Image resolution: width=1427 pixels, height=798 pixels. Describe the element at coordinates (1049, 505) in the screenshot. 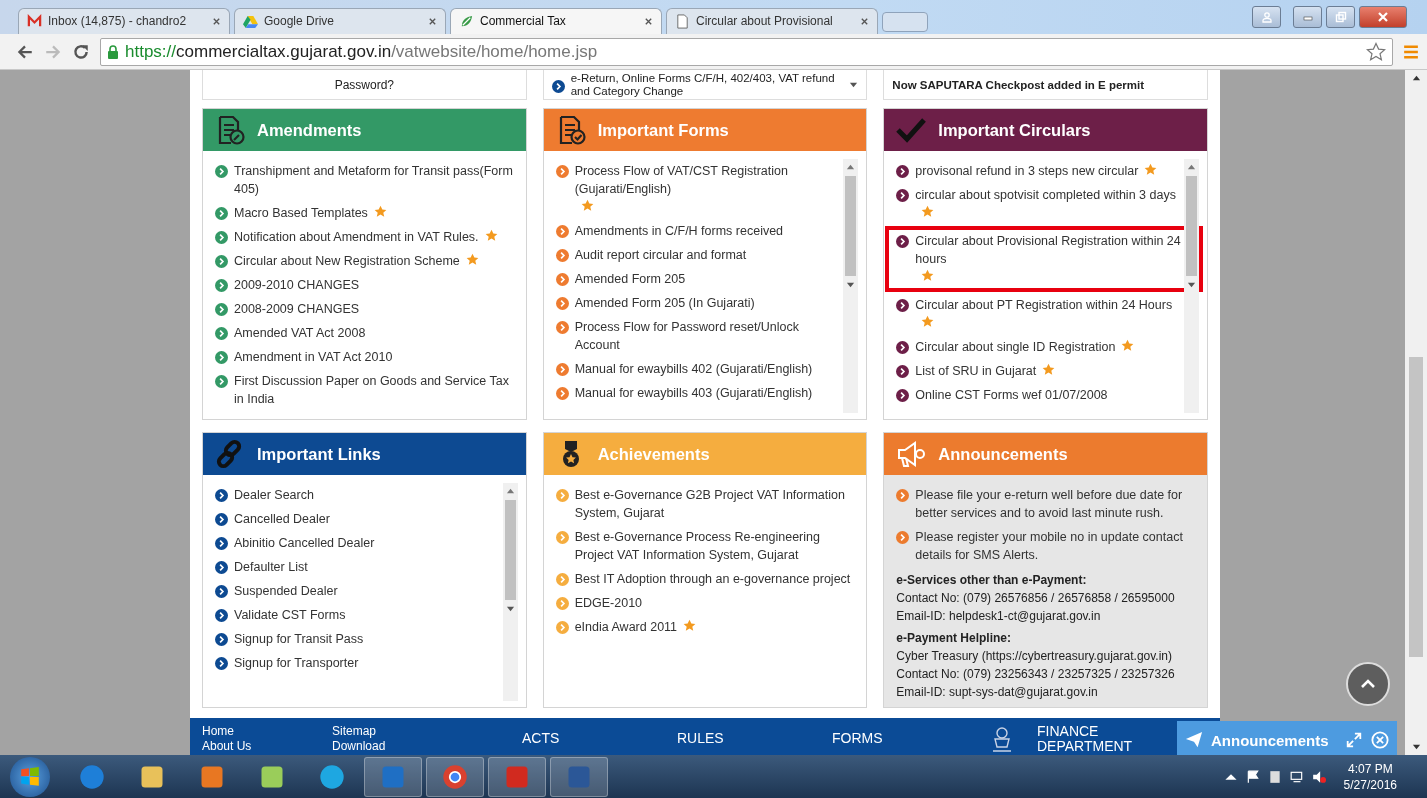

I see `announcement-text: Please file your e-return well before due date for better services and to avoid last minute rush.` at that location.